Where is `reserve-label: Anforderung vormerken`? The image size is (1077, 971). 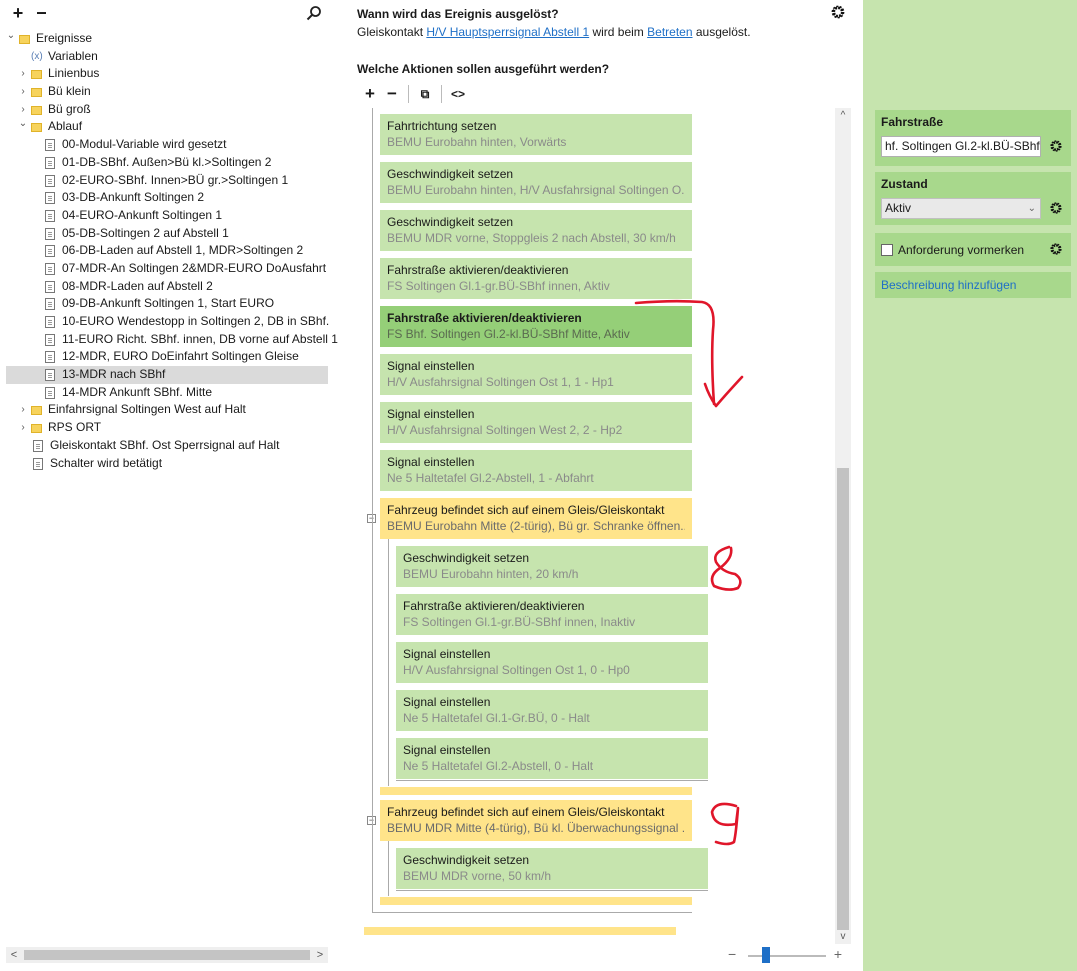
reserve-label: Anforderung vormerken is located at coordinates (961, 250).